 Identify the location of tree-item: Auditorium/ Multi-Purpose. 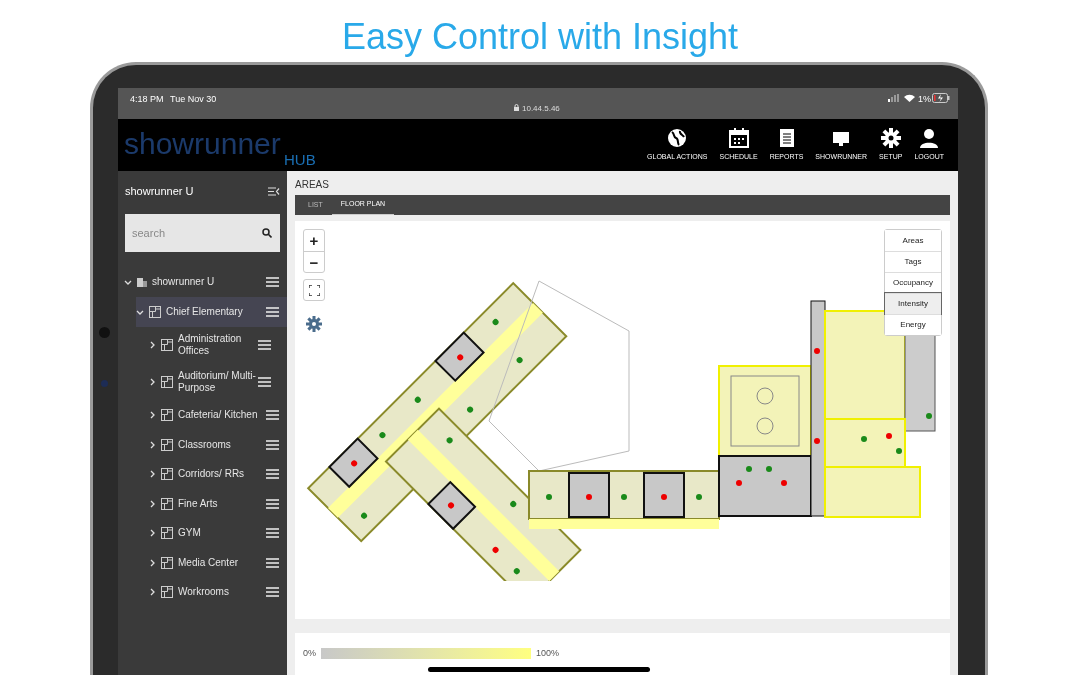
(217, 382).